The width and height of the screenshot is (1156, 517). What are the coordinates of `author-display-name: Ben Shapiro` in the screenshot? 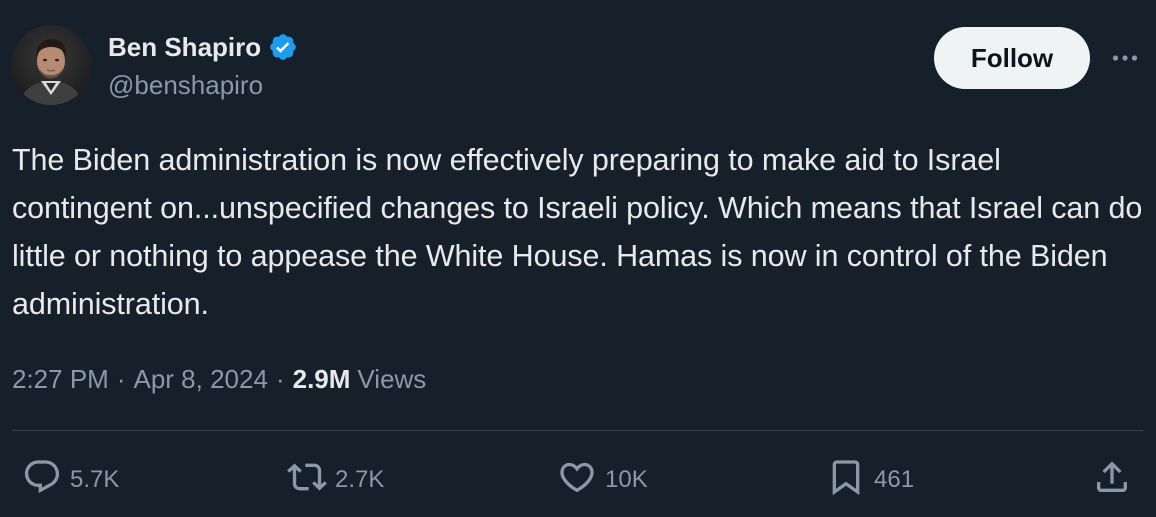 It's located at (184, 47).